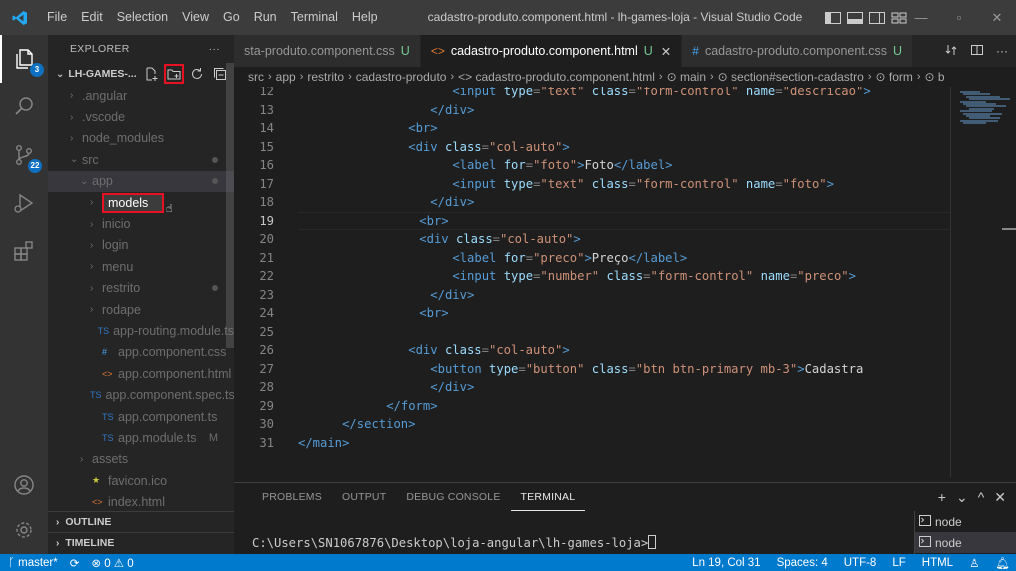 This screenshot has width=1016, height=571. Describe the element at coordinates (195, 17) in the screenshot. I see `menu-view: View` at that location.